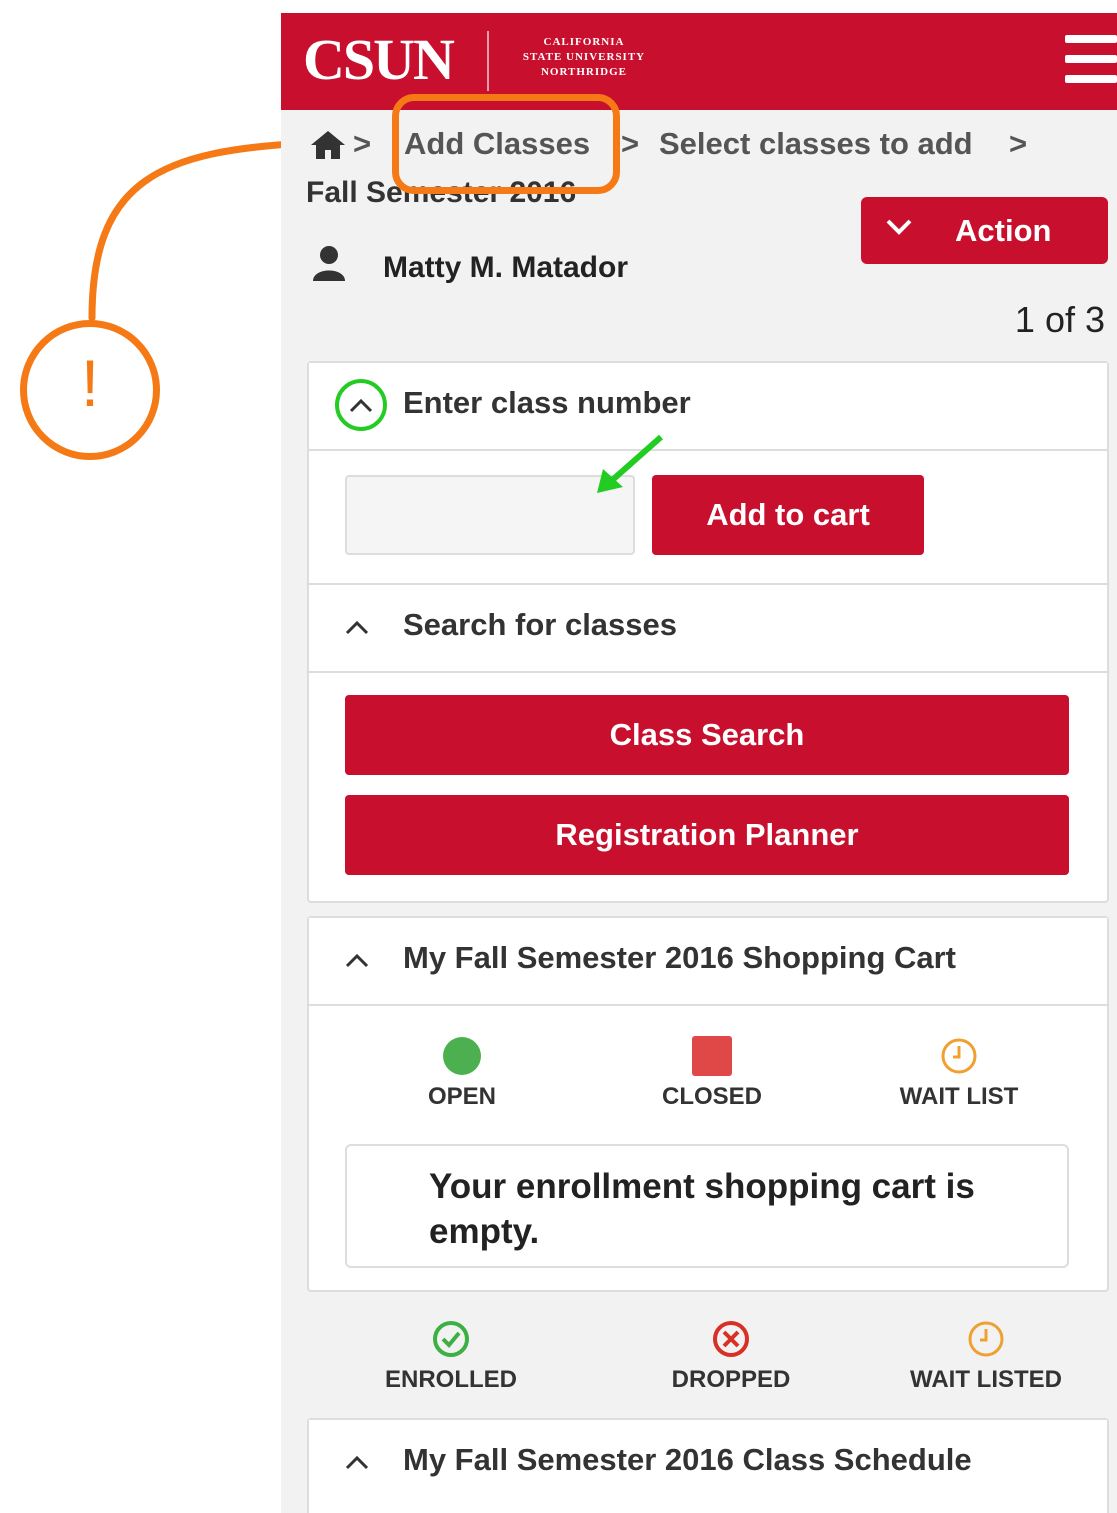  I want to click on logo-line-2: STATE UNIVERSITY, so click(584, 57).